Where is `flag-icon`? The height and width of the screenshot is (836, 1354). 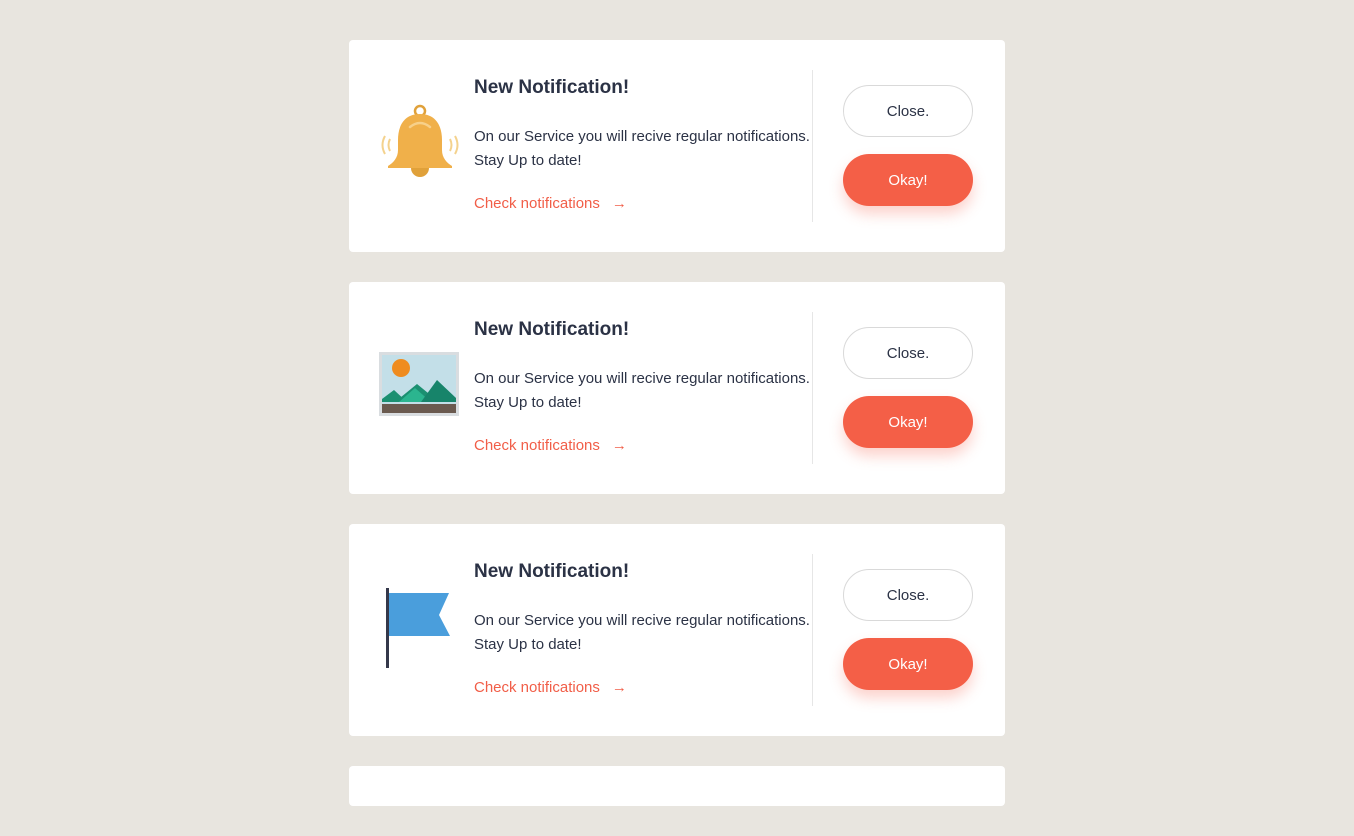 flag-icon is located at coordinates (420, 629).